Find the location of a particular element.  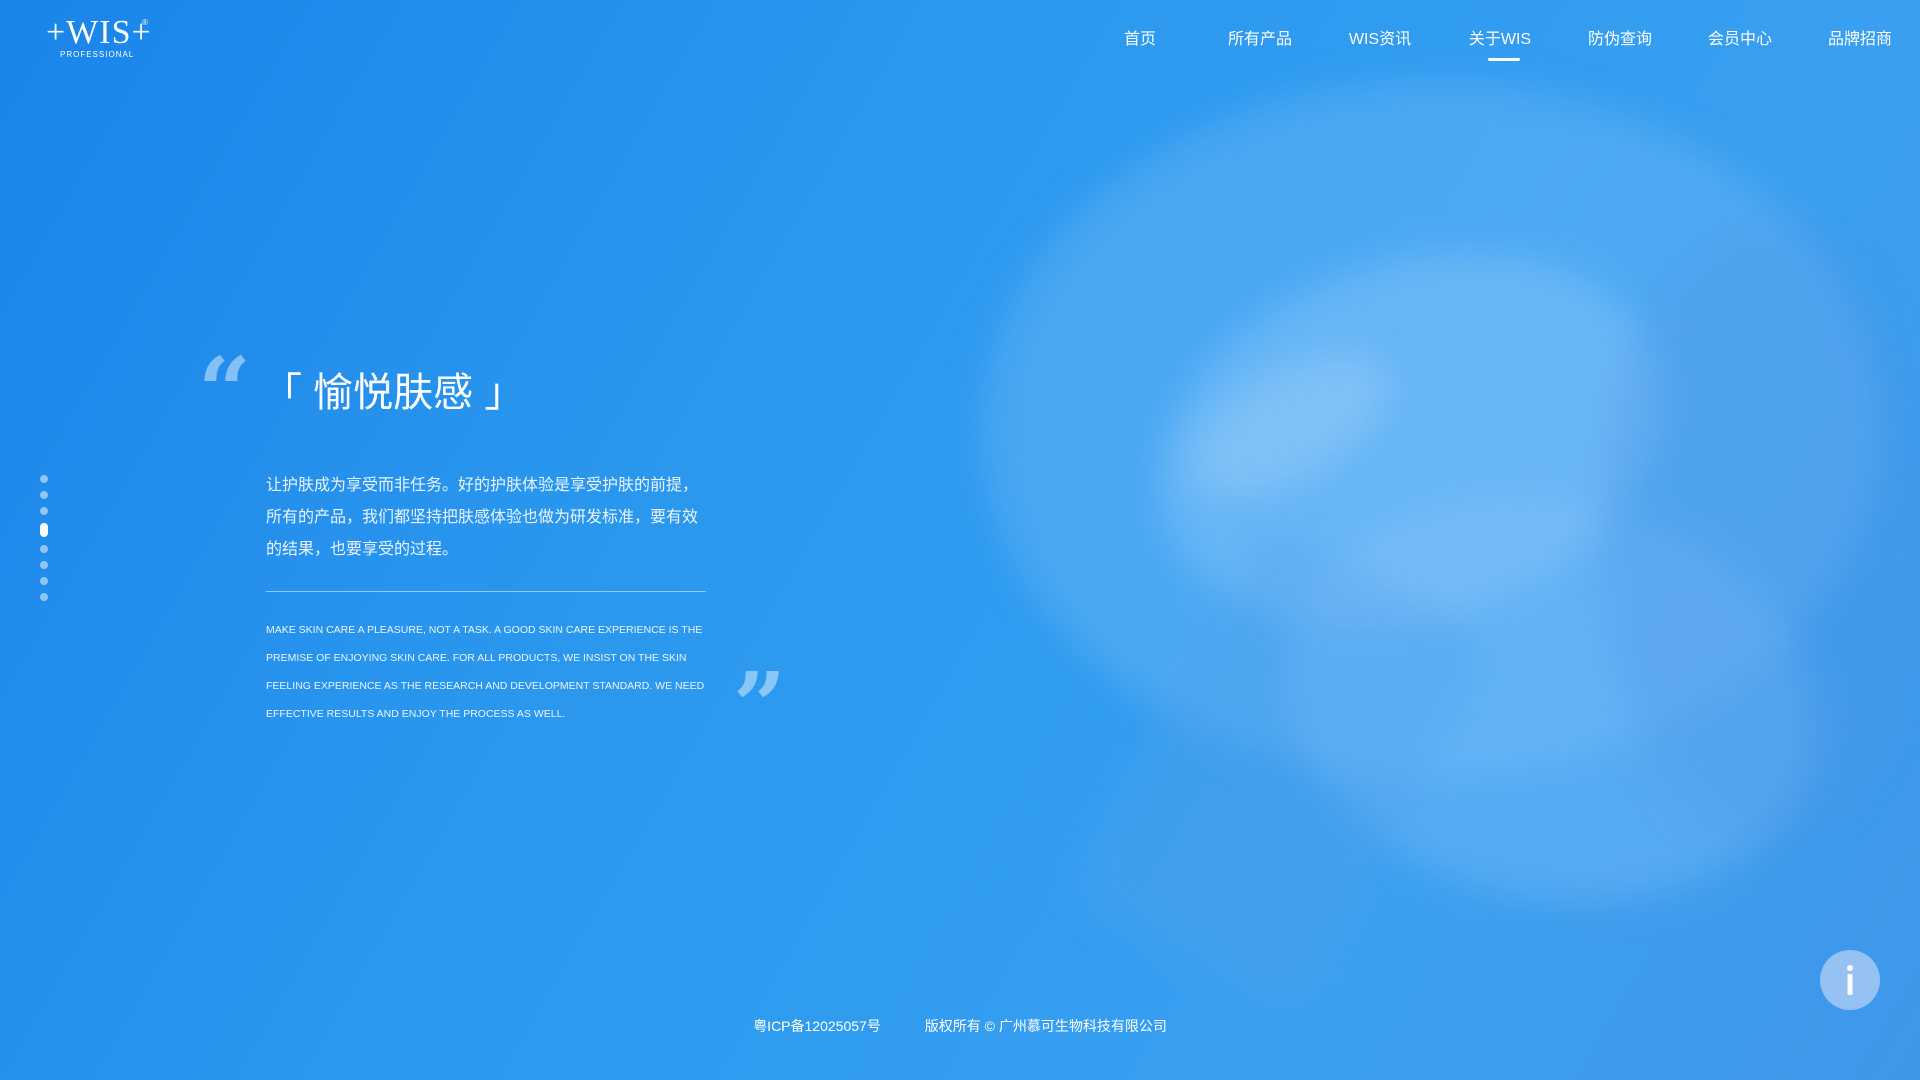

info-button is located at coordinates (1850, 980).